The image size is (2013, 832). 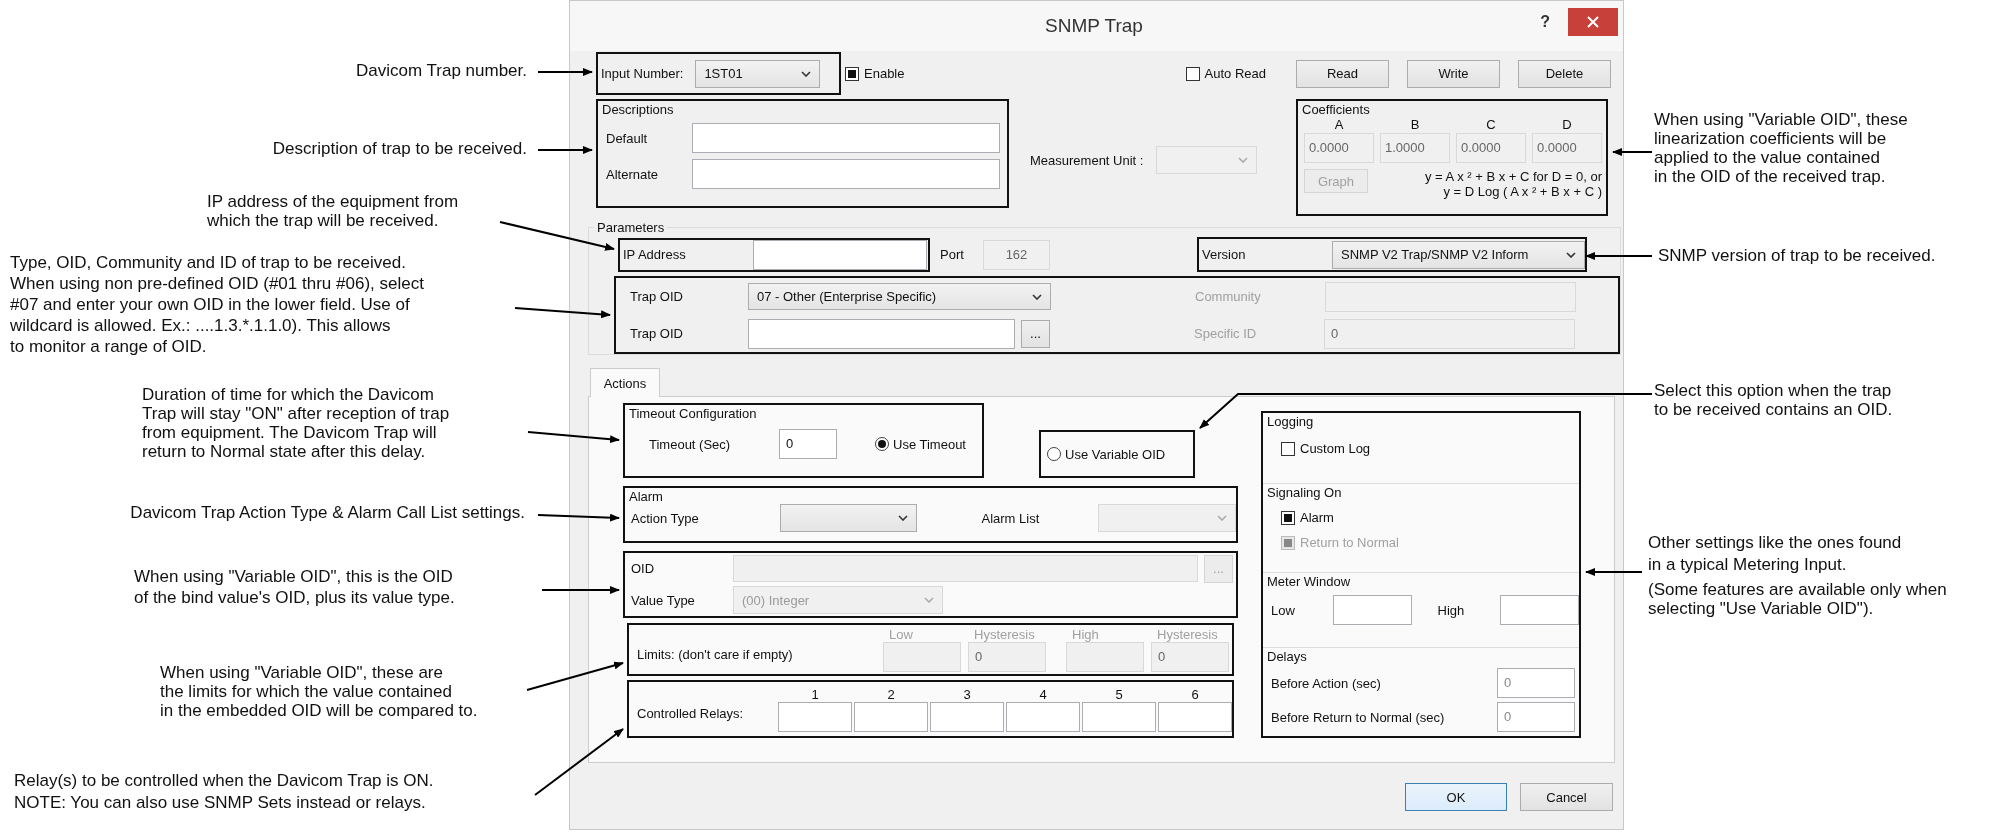 I want to click on group-title: Parameters, so click(x=631, y=227).